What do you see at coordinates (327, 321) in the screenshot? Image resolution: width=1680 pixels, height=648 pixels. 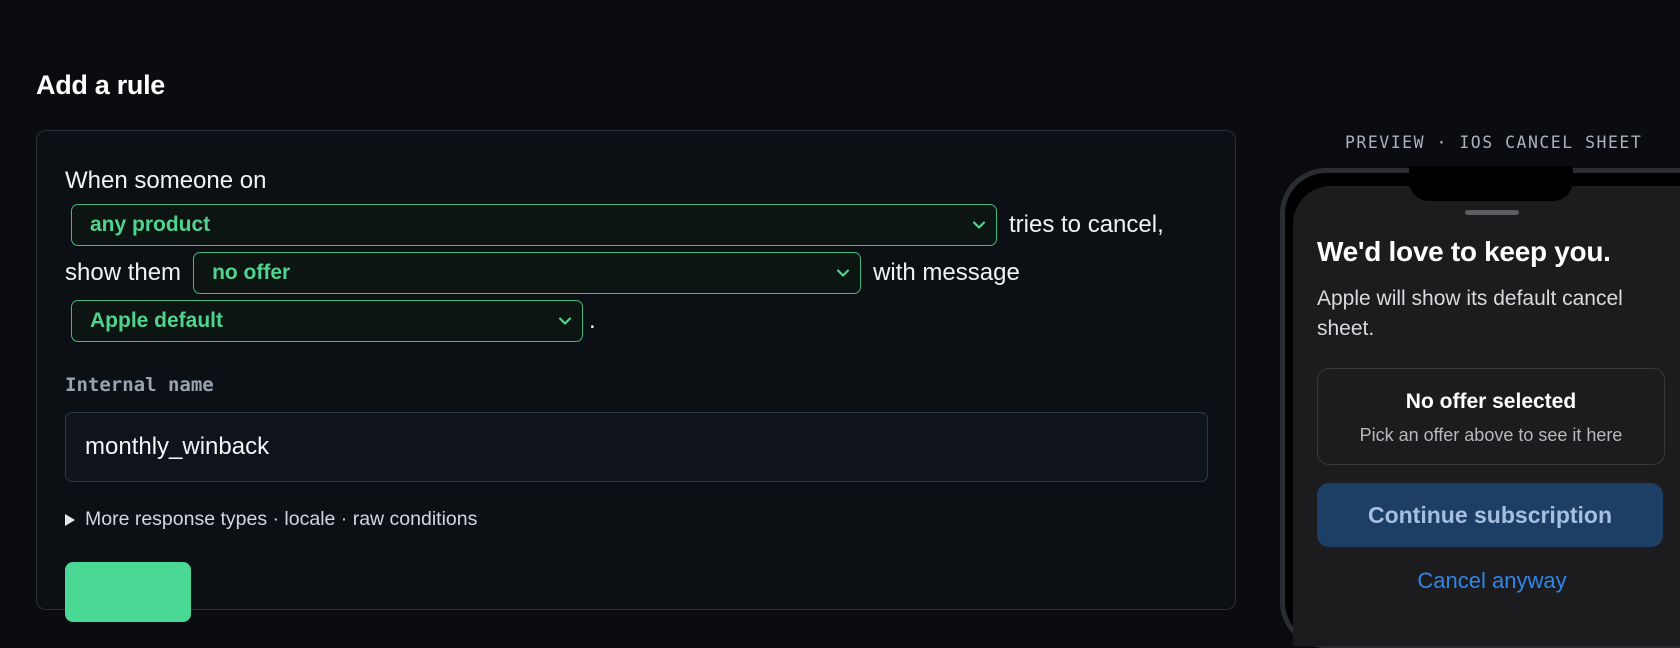 I see `message-select: Apple default` at bounding box center [327, 321].